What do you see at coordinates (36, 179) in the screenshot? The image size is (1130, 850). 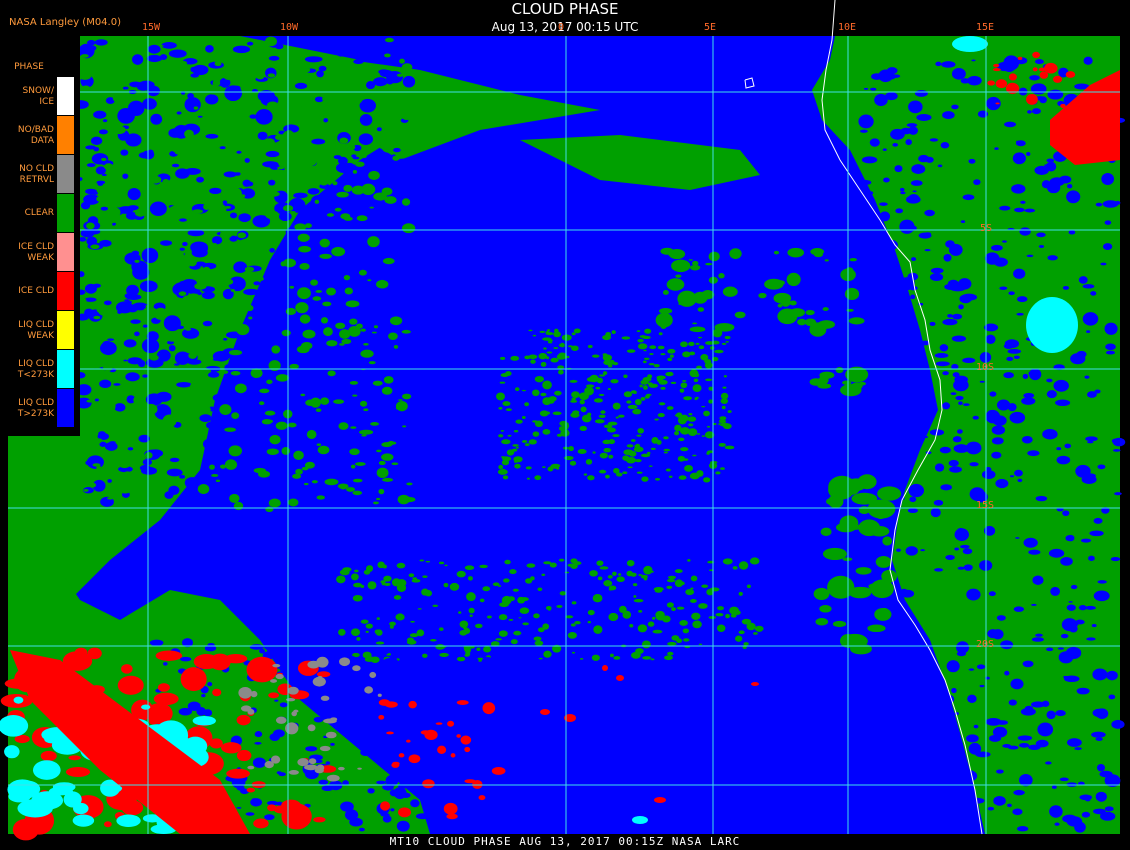 I see `legend-label: RETRVL` at bounding box center [36, 179].